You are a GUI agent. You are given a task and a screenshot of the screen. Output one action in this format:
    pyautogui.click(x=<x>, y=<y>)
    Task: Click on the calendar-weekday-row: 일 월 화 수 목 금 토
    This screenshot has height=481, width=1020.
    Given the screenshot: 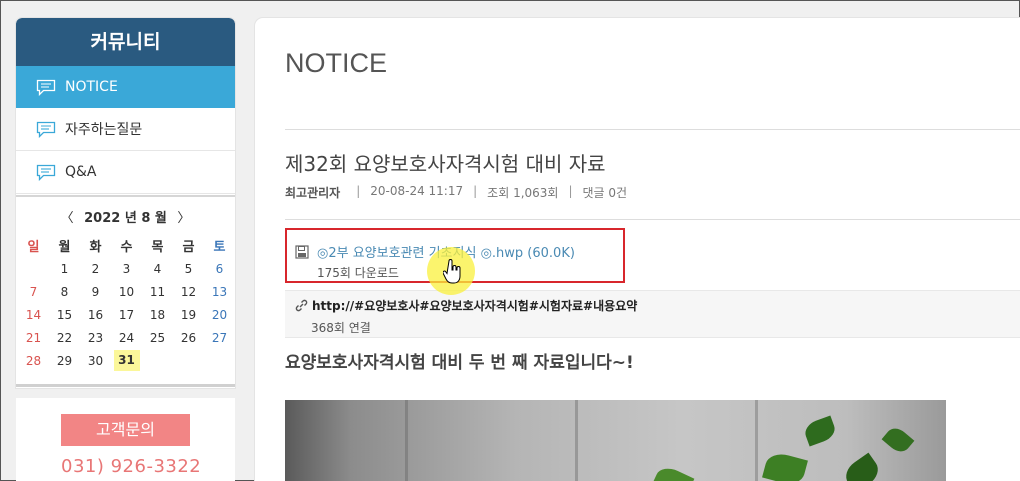 What is the action you would take?
    pyautogui.click(x=126, y=245)
    